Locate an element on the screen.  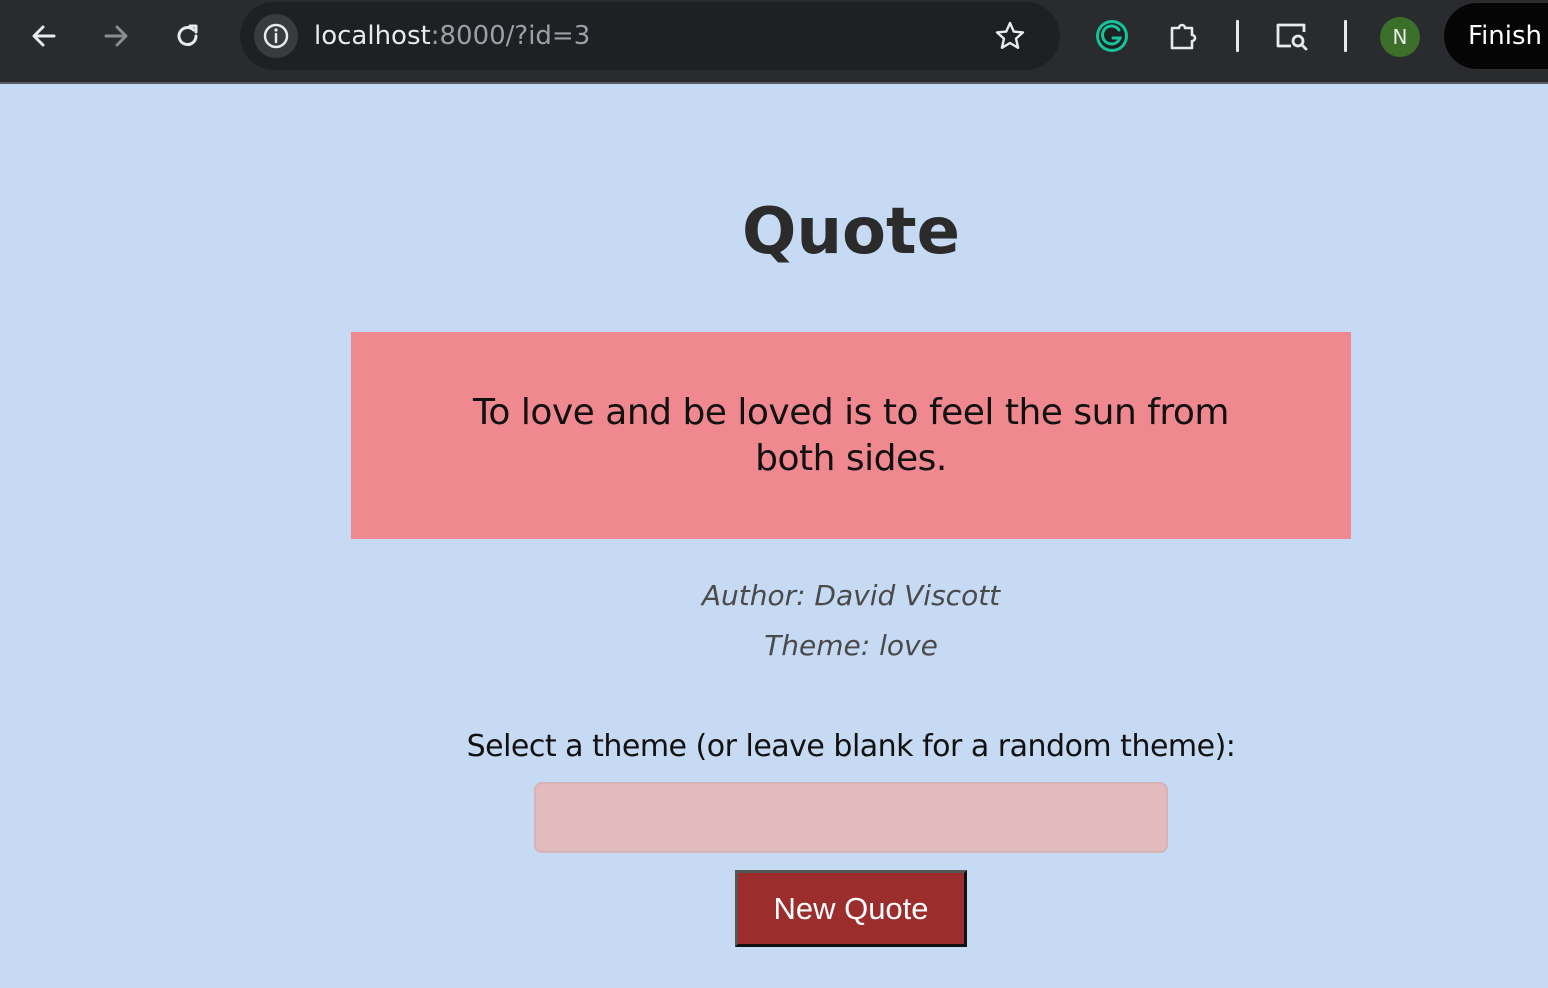
search-in-page-icon is located at coordinates (1292, 37).